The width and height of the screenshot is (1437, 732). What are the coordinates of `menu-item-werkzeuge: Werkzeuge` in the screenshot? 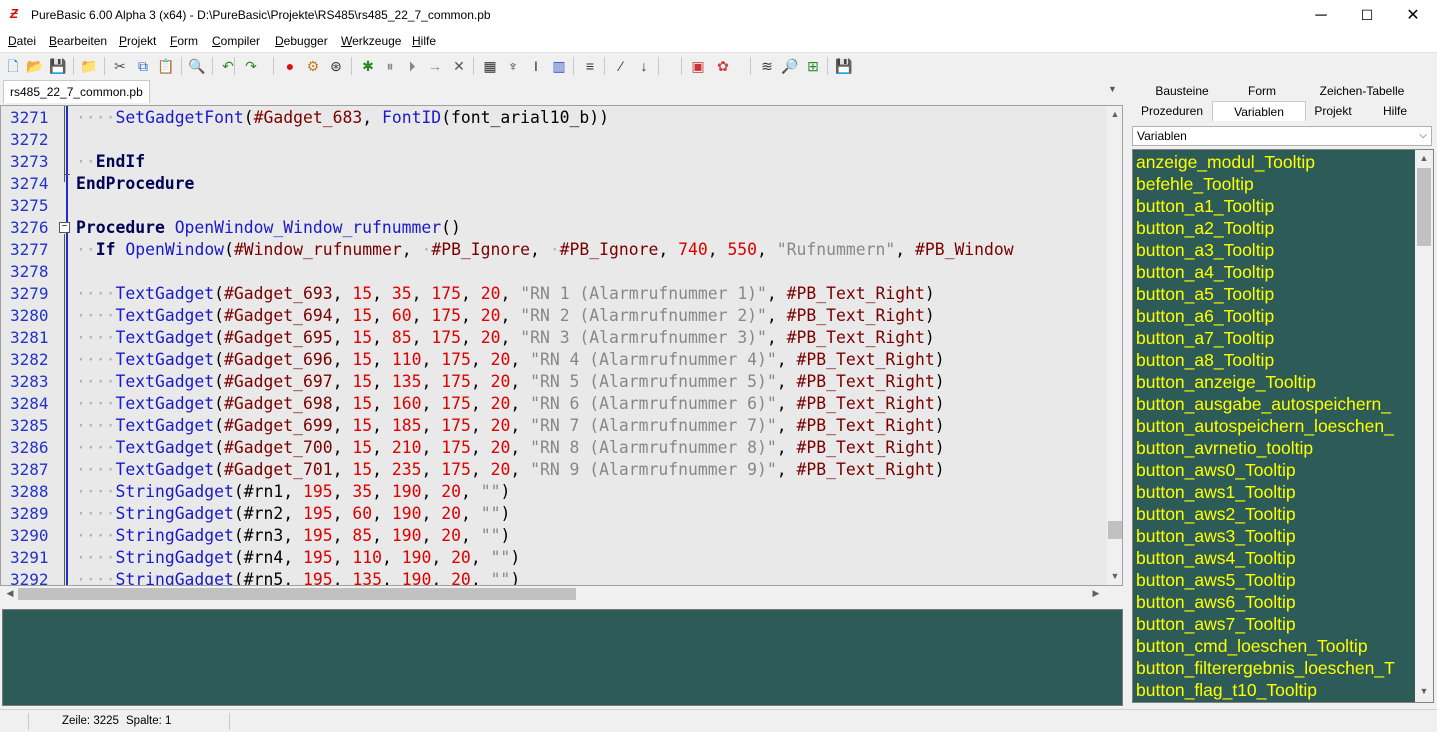 It's located at (371, 41).